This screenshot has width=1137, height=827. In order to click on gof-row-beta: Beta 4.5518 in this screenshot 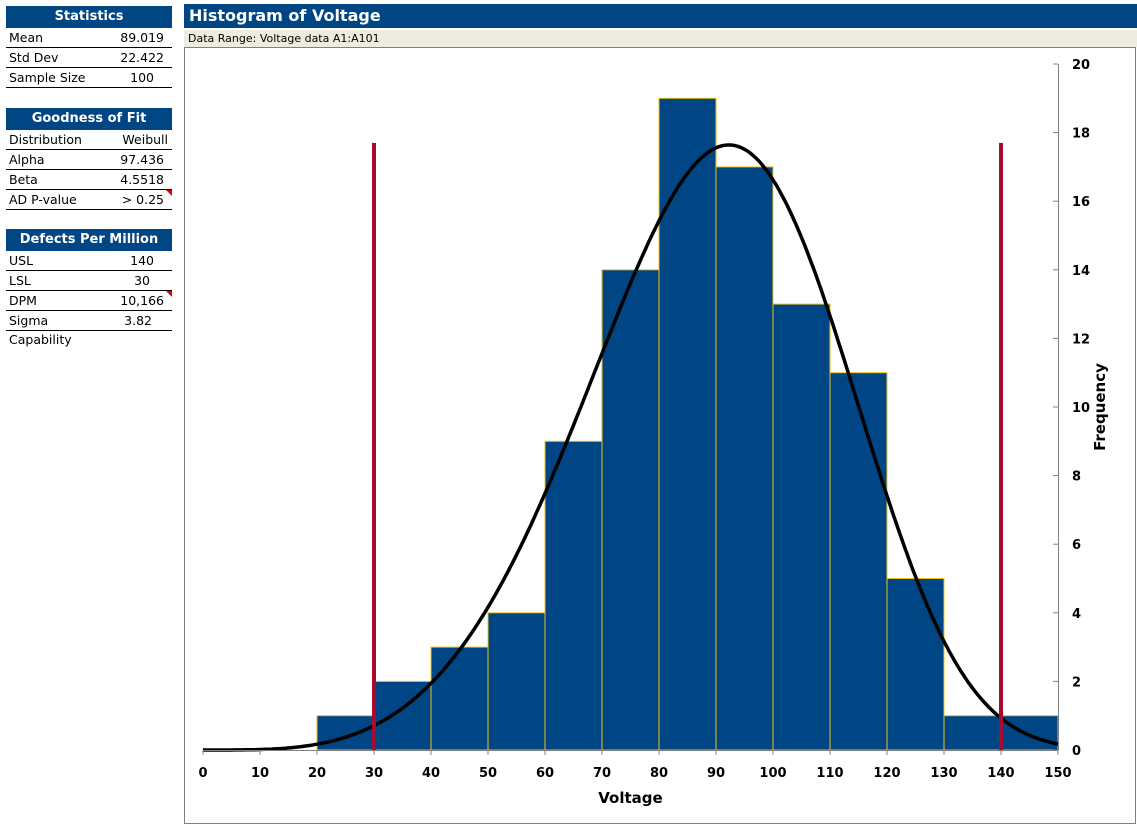, I will do `click(89, 180)`.